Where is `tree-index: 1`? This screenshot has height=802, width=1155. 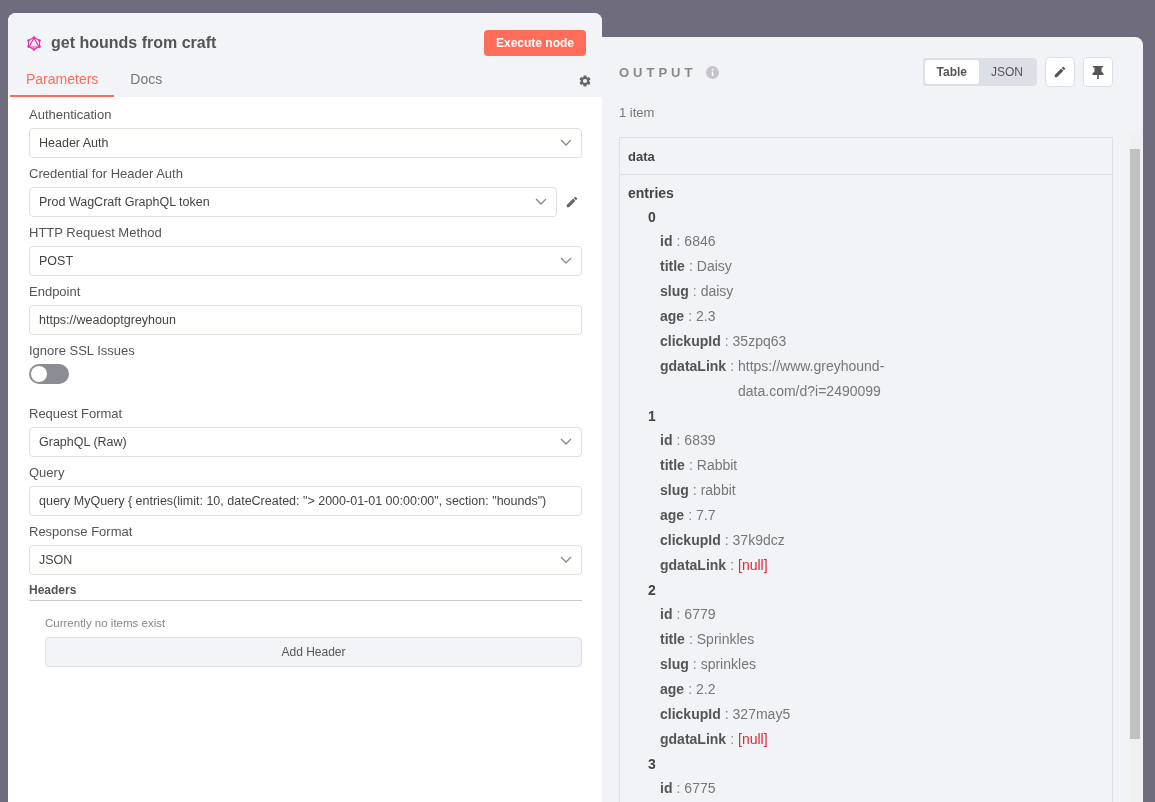 tree-index: 1 is located at coordinates (652, 416).